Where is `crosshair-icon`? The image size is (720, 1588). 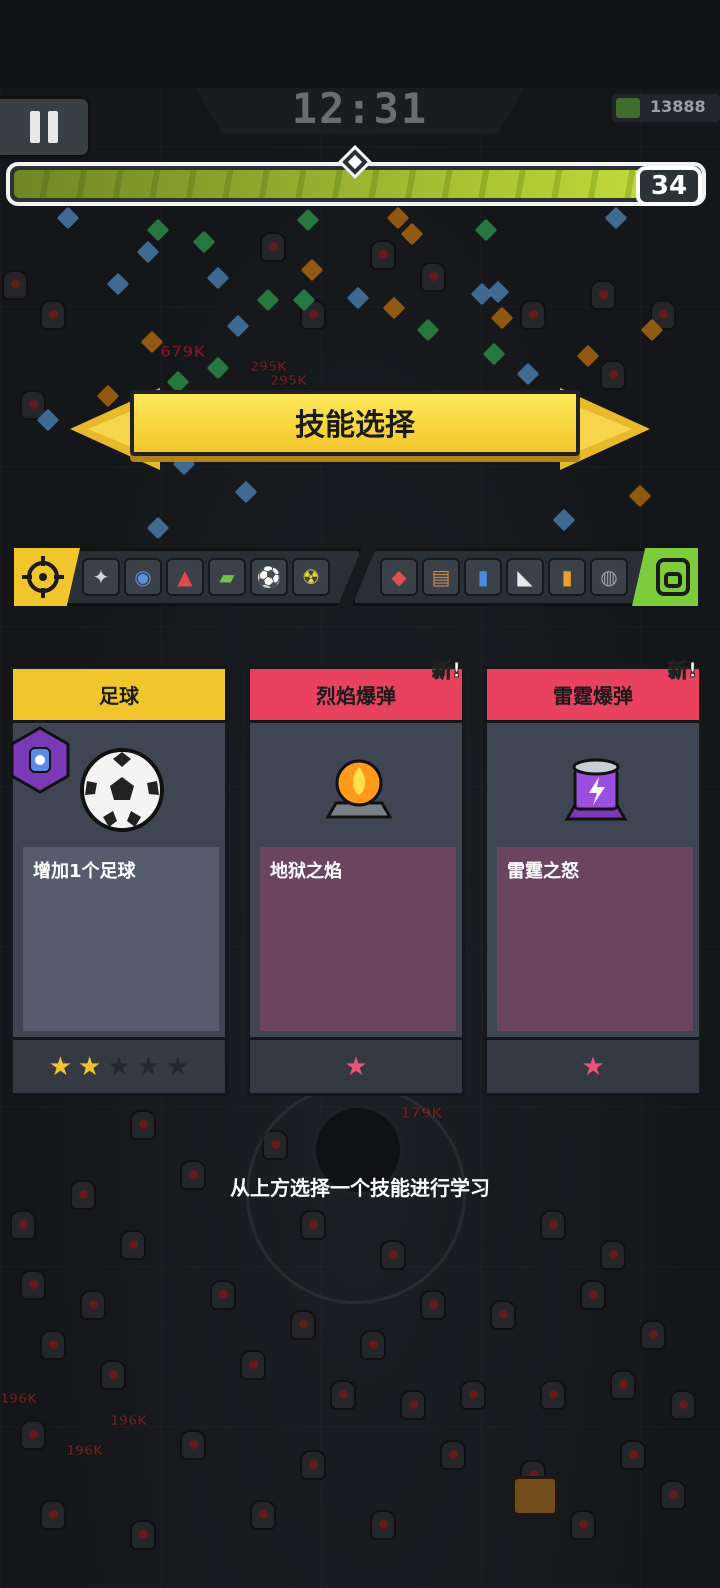 crosshair-icon is located at coordinates (43, 577).